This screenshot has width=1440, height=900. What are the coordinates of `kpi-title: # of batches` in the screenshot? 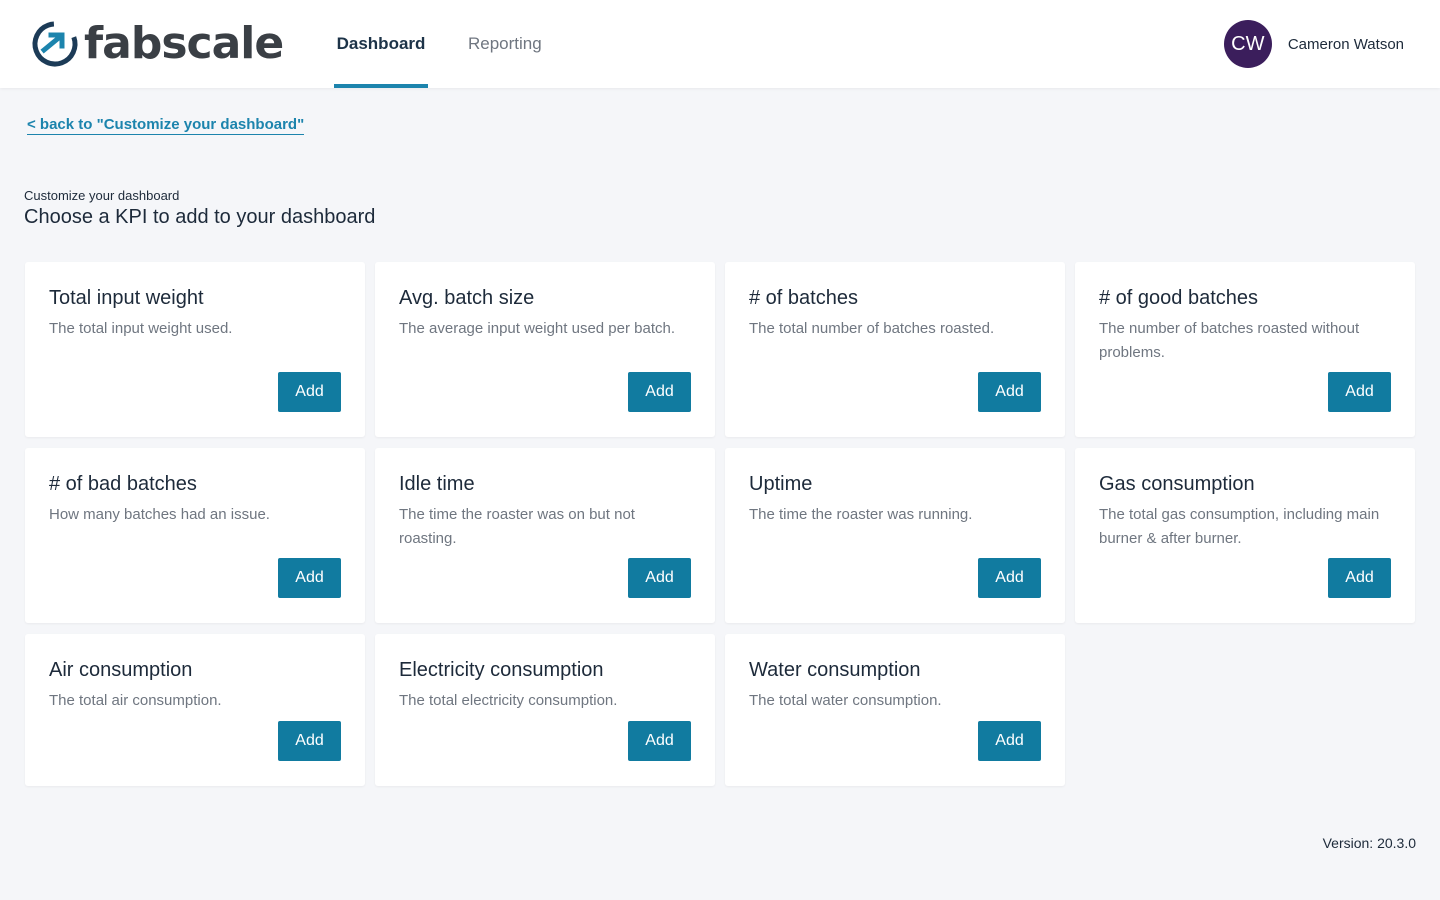 It's located at (803, 298).